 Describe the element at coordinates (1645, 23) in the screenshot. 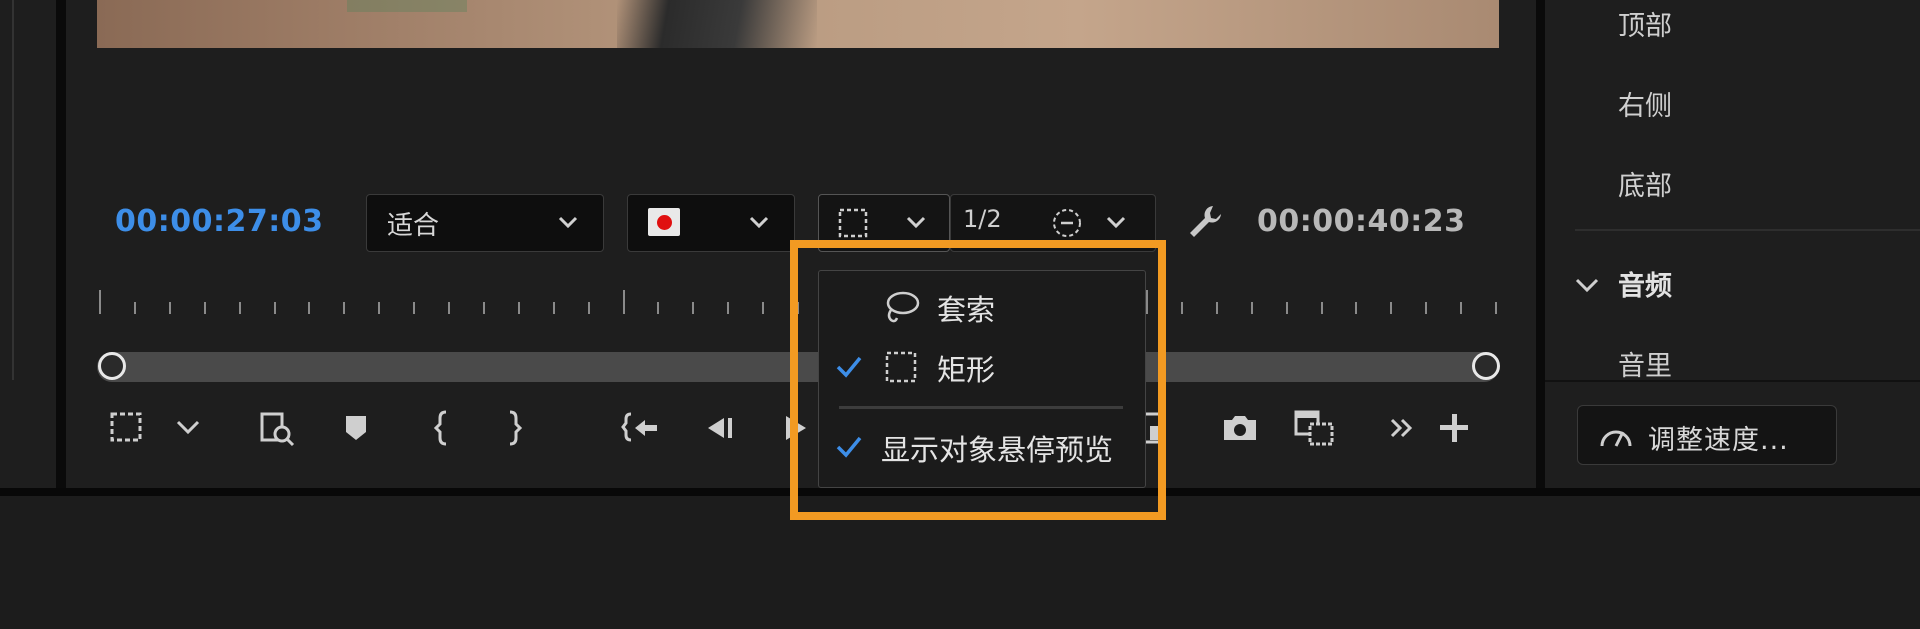

I see `property-top: 顶部` at that location.